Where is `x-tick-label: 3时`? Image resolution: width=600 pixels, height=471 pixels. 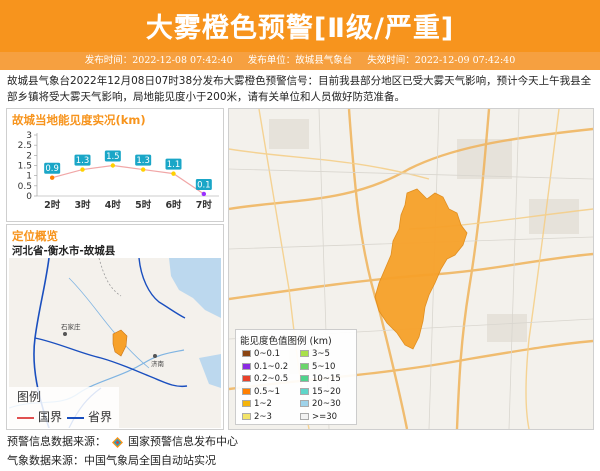
x-tick-label: 3时 is located at coordinates (82, 205).